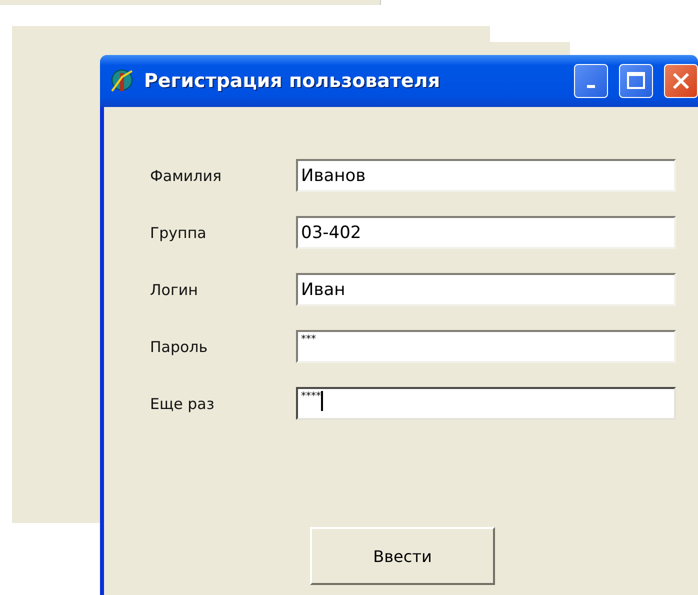 The width and height of the screenshot is (698, 595). Describe the element at coordinates (486, 232) in the screenshot. I see `input-field: 03-402` at that location.